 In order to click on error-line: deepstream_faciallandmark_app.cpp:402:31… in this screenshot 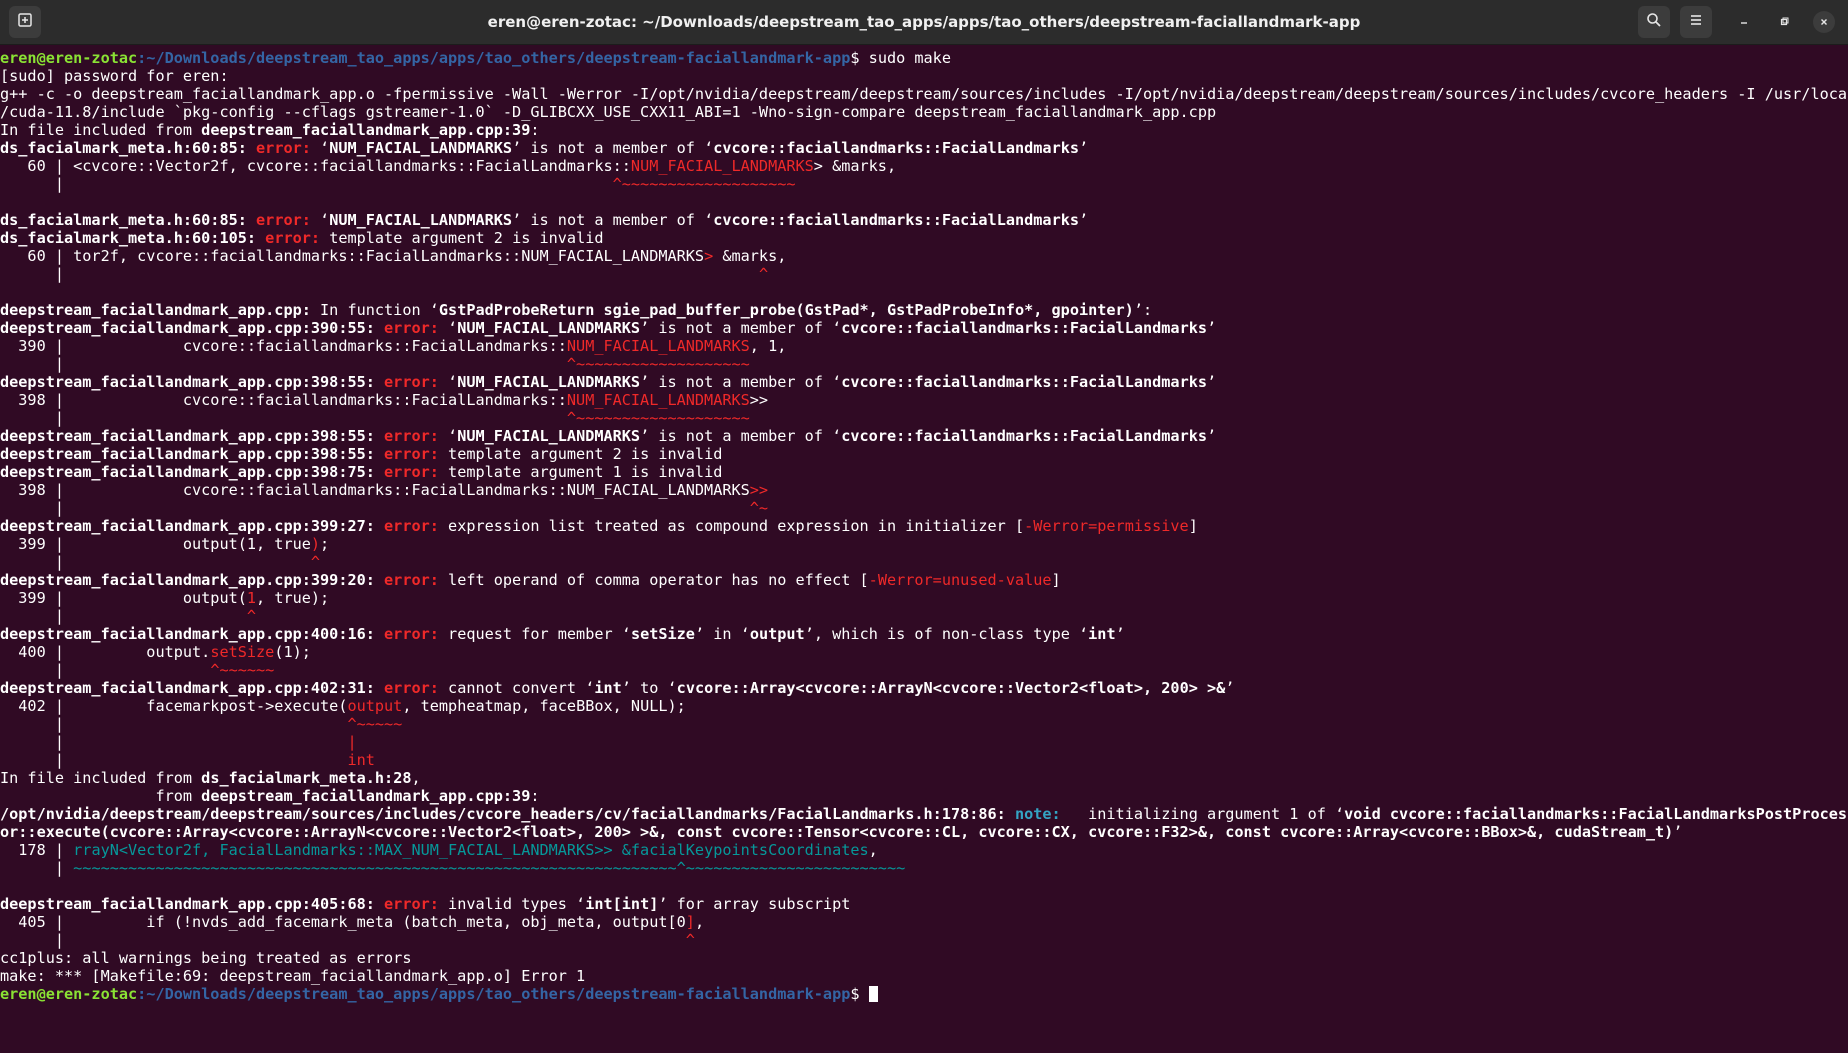, I will do `click(924, 688)`.